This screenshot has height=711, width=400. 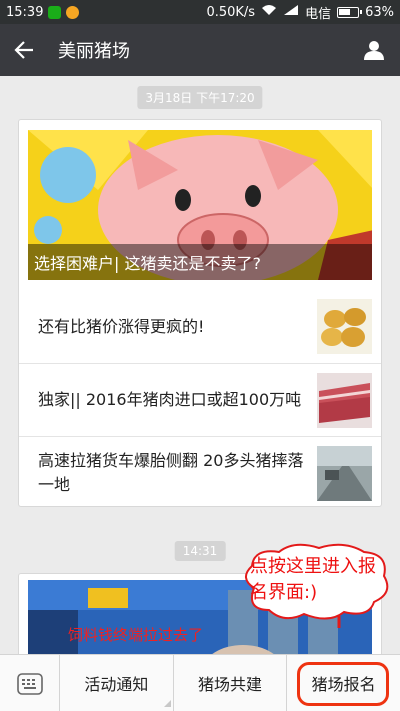 I want to click on keyboard-toggle-button, so click(x=30, y=683).